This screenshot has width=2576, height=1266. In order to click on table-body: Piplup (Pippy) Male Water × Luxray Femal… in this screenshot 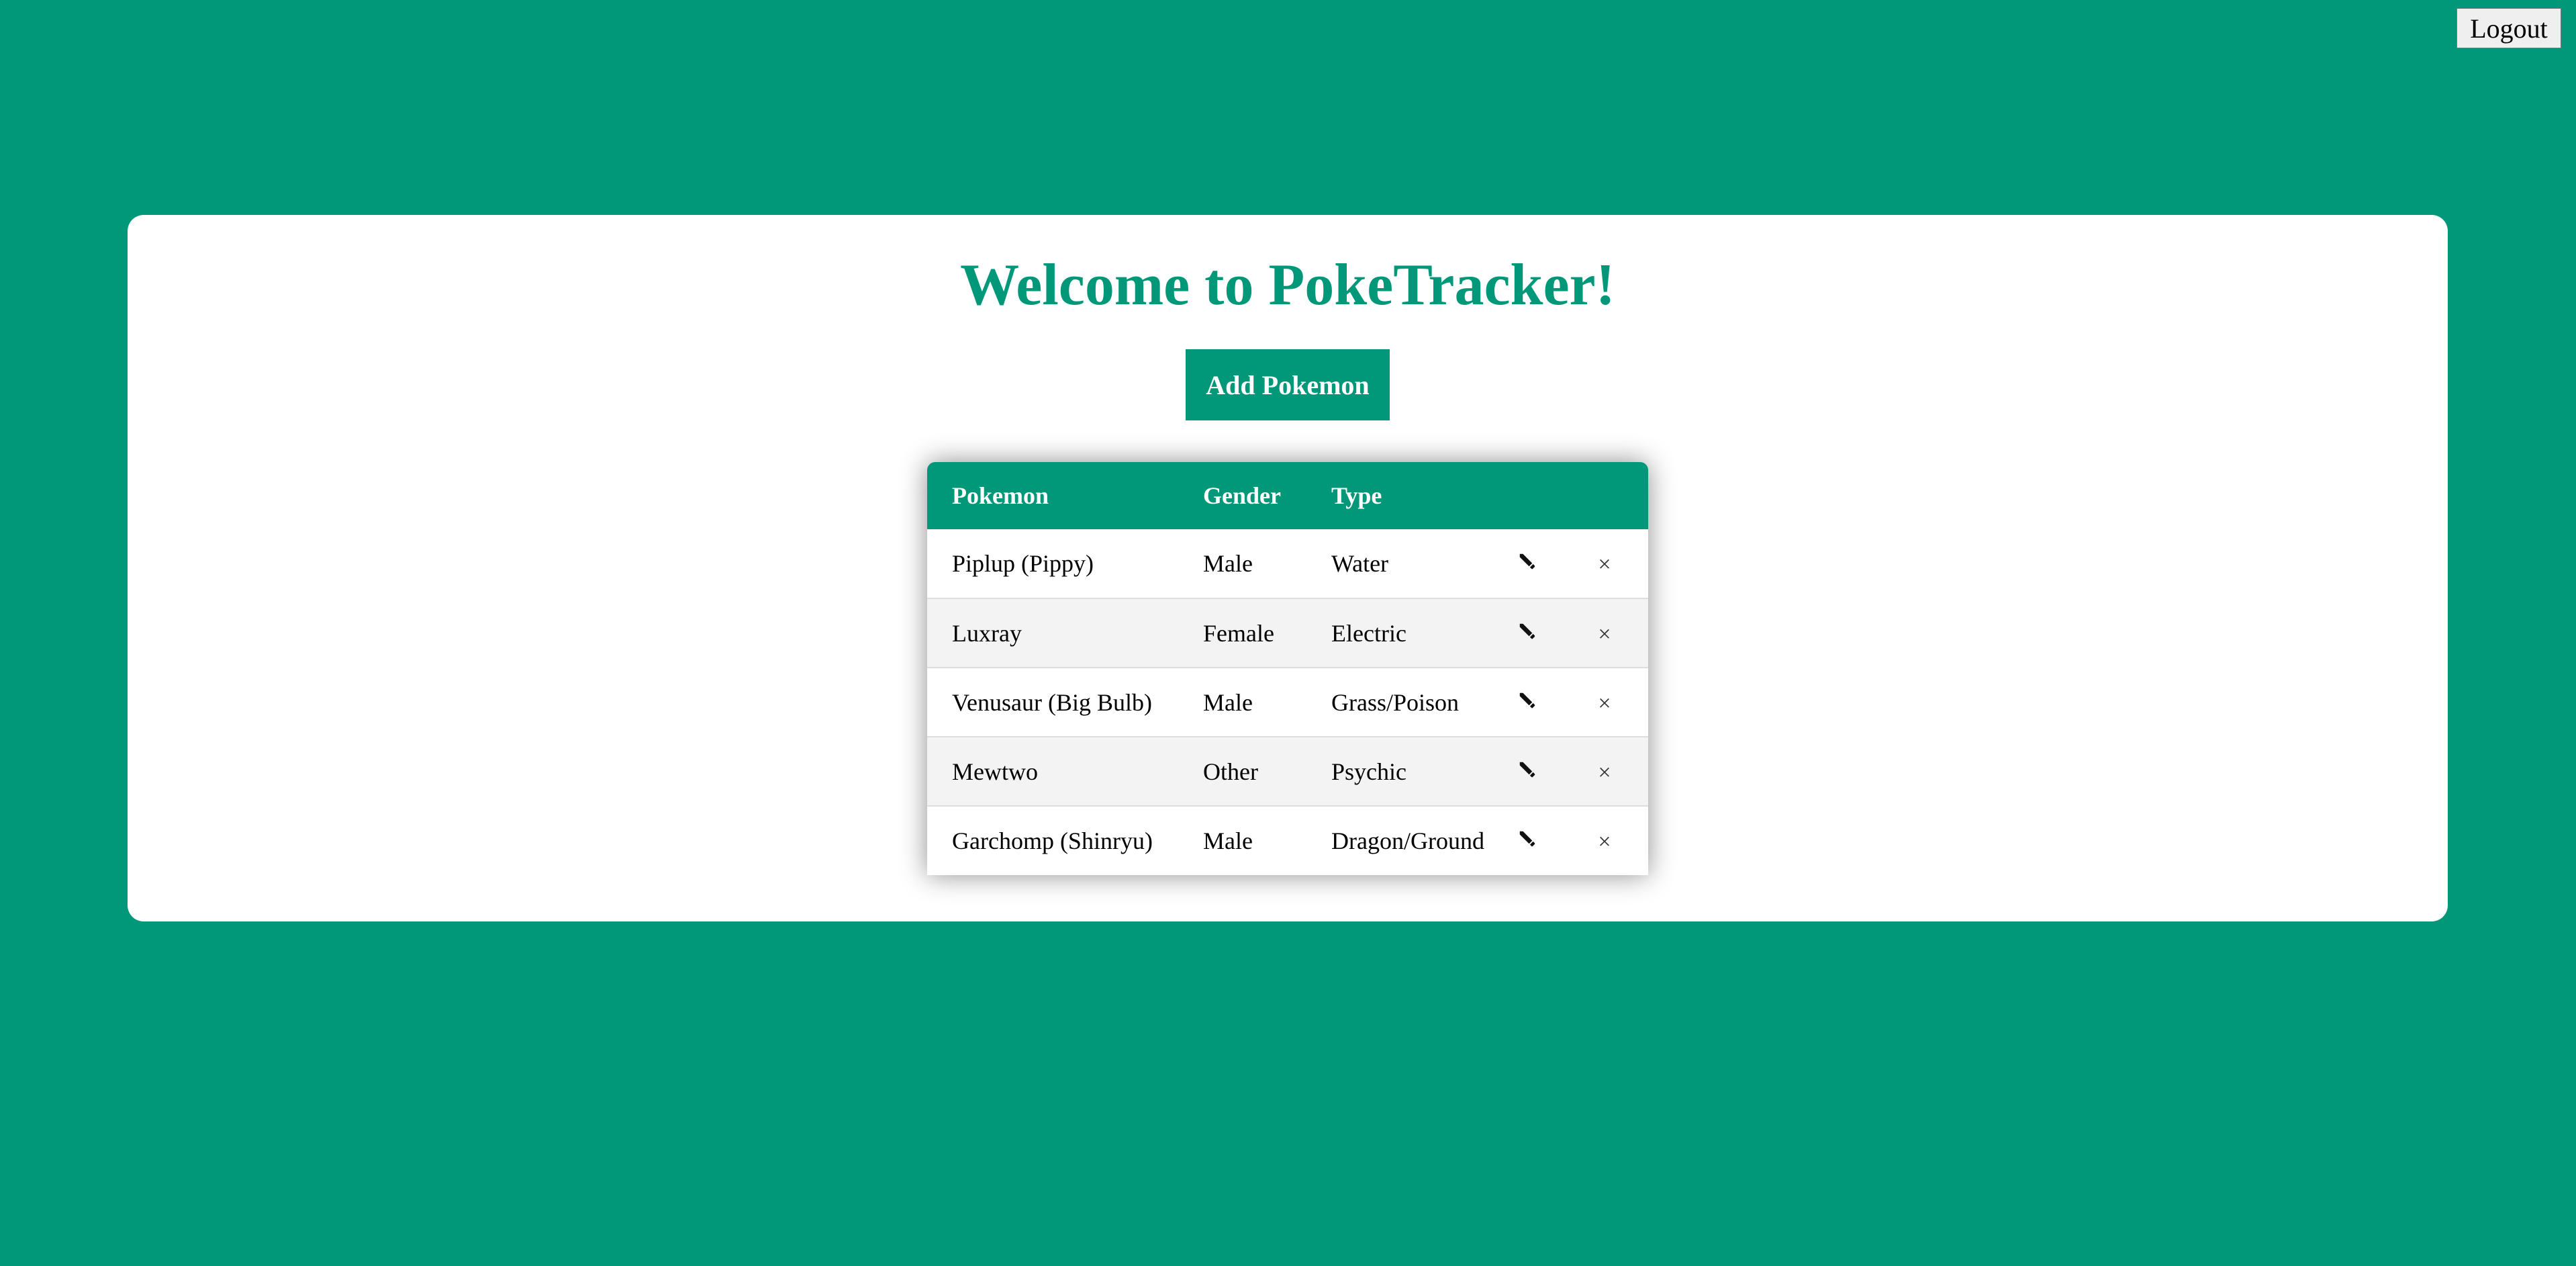, I will do `click(1287, 702)`.